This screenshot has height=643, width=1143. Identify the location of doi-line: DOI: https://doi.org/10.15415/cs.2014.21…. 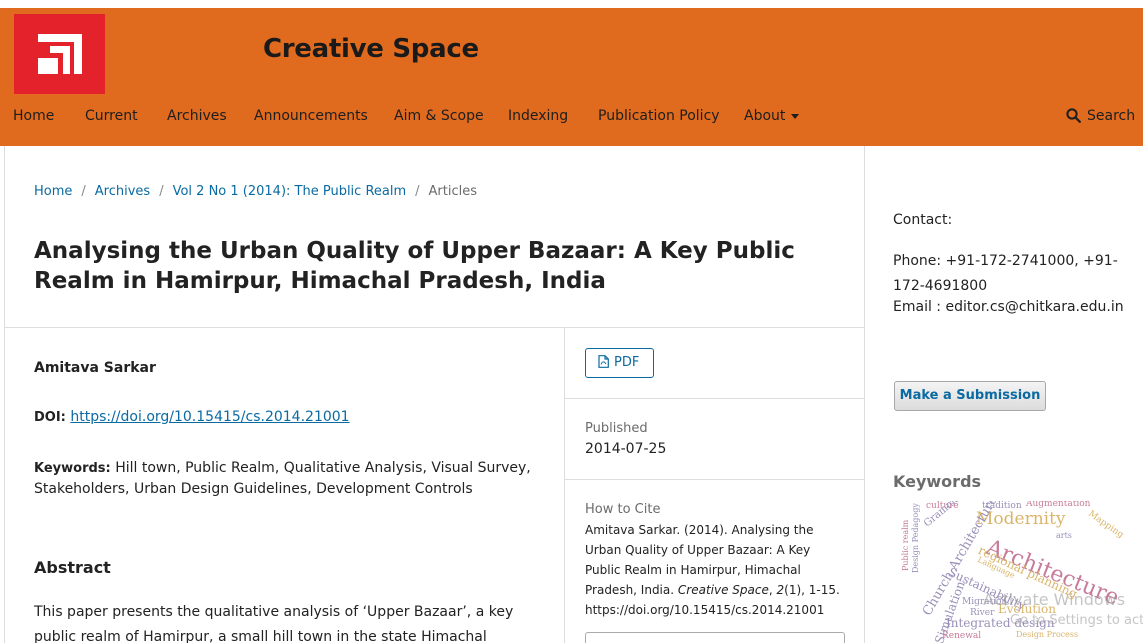
(192, 417).